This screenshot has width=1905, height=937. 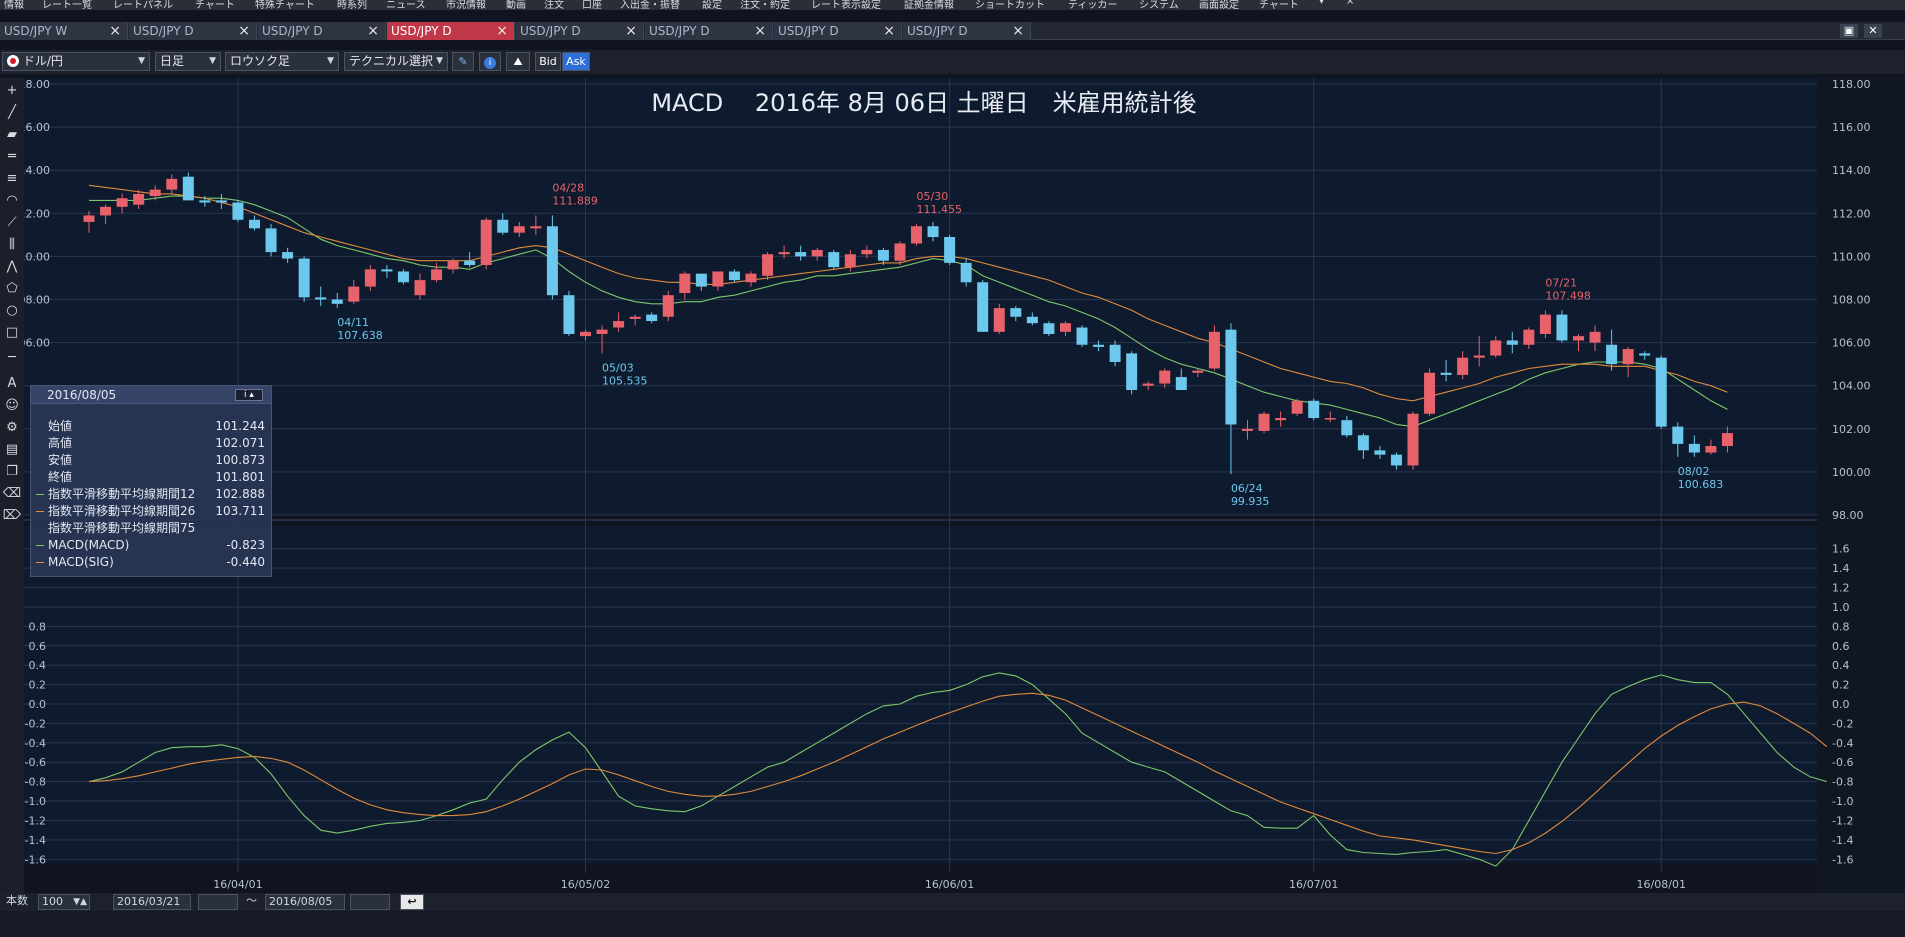 What do you see at coordinates (64, 31) in the screenshot?
I see `tab-1: USD/JPY W ×` at bounding box center [64, 31].